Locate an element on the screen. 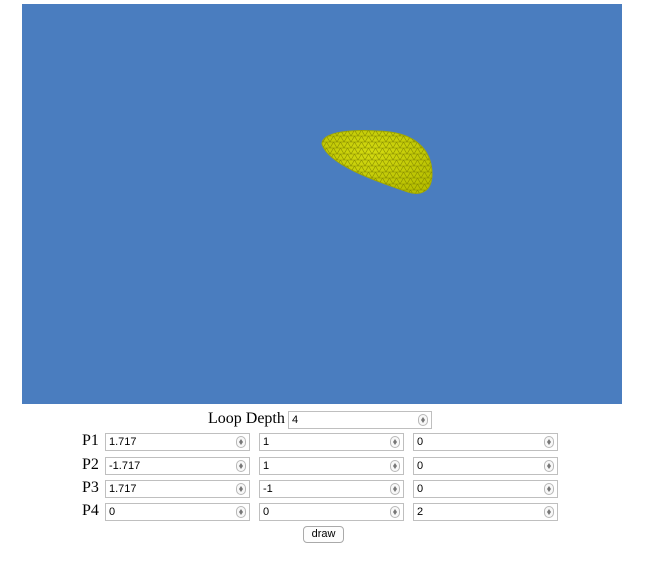  point-label-3: P3 is located at coordinates (90, 487).